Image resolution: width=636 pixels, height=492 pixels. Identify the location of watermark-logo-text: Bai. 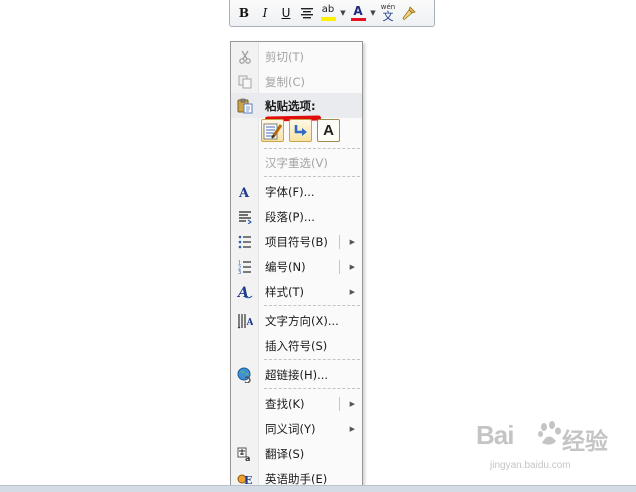
(495, 435).